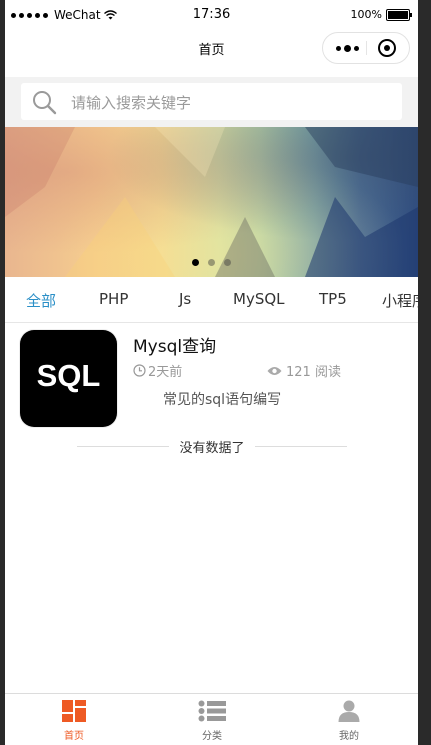  Describe the element at coordinates (301, 446) in the screenshot. I see `divider-line` at that location.